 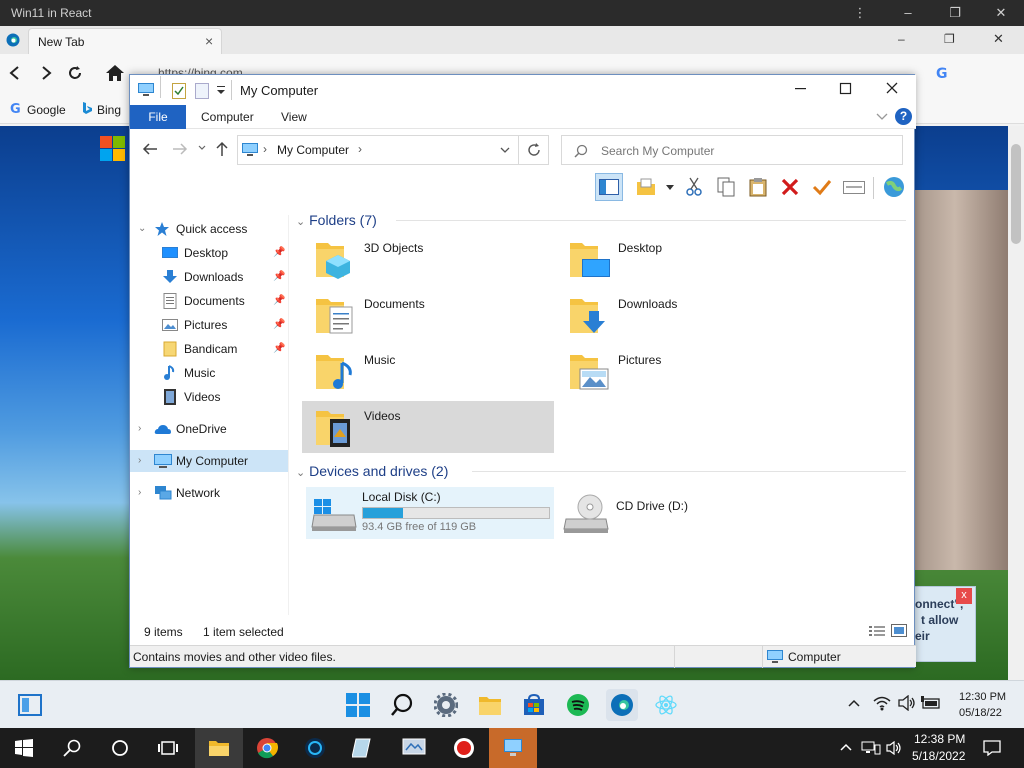 I want to click on cut-icon, so click(x=694, y=187).